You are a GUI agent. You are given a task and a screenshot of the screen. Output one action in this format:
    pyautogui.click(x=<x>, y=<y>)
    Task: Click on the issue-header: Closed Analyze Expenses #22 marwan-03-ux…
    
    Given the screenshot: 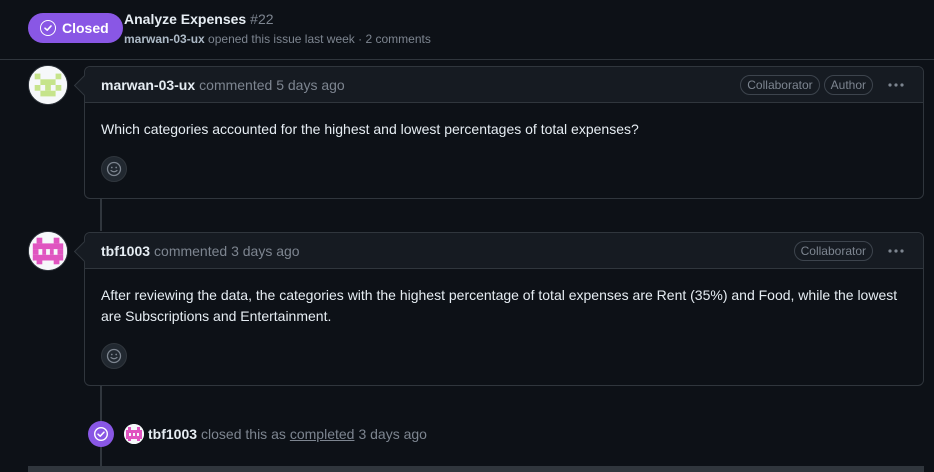 What is the action you would take?
    pyautogui.click(x=467, y=30)
    